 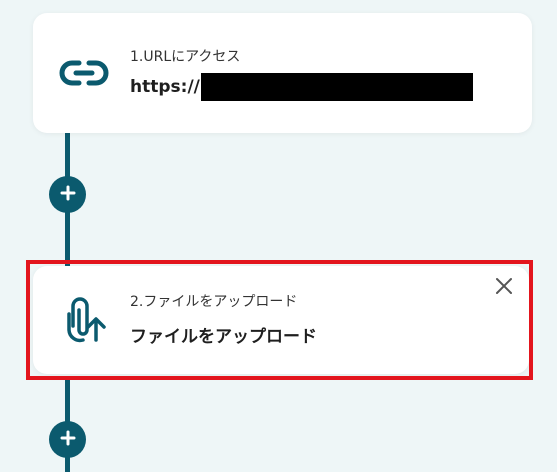 I want to click on link-icon, so click(x=84, y=75).